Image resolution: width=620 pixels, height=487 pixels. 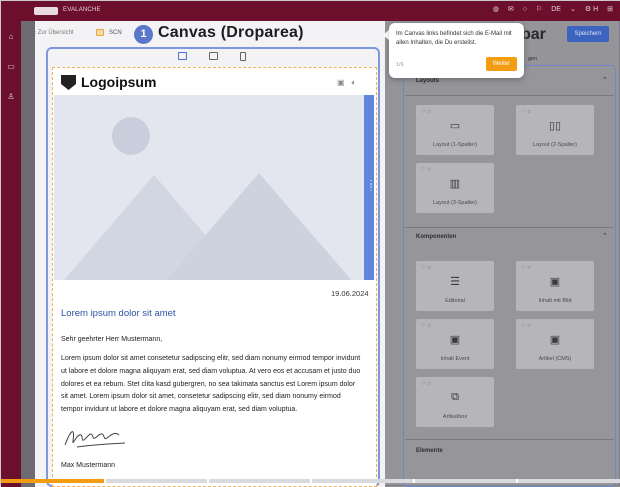 What do you see at coordinates (455, 282) in the screenshot?
I see `editorial-icon: ☰` at bounding box center [455, 282].